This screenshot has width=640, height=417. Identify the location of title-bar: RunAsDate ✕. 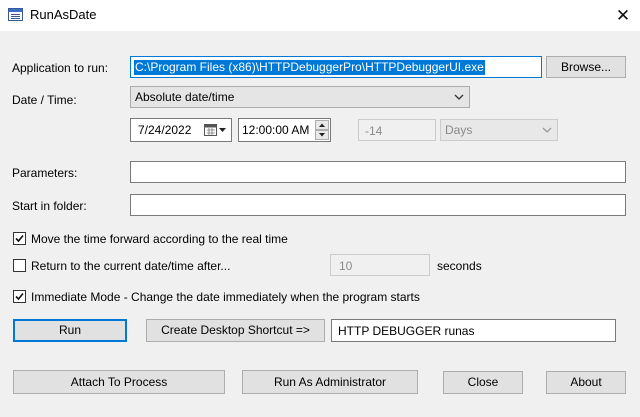
(320, 15).